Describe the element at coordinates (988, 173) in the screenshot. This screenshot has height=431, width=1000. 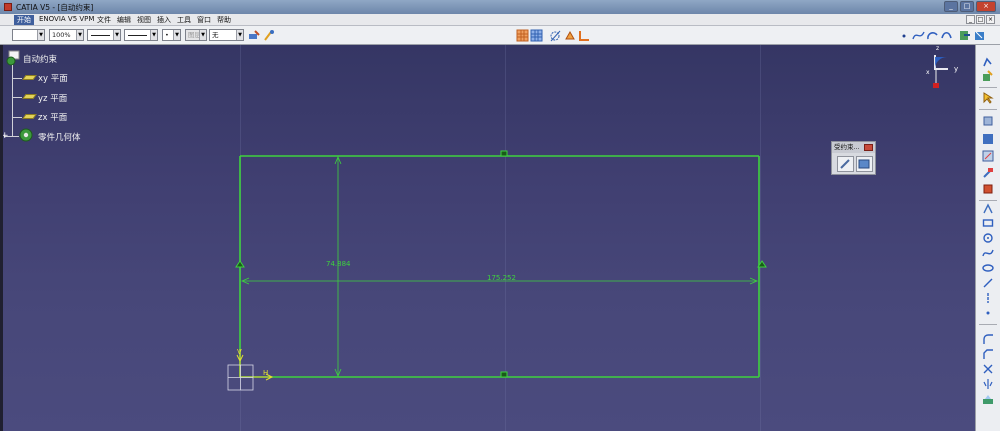
I see `mirror-icon` at that location.